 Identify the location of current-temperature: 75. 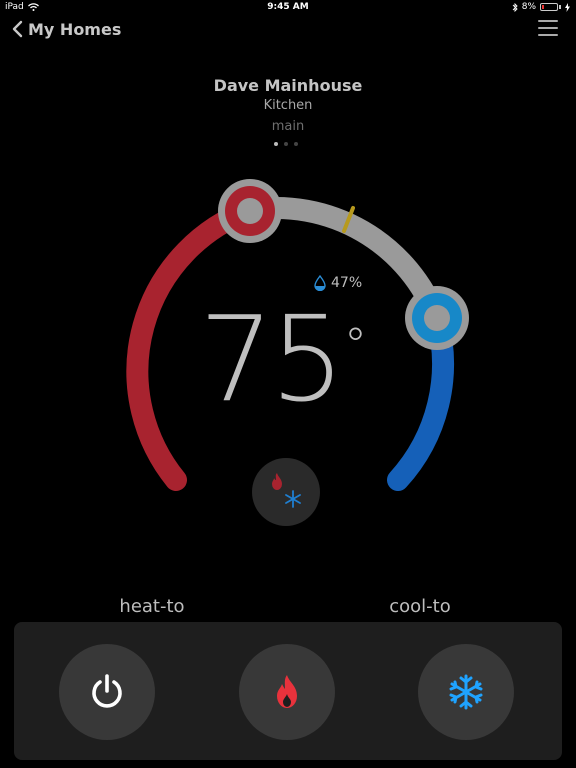
(271, 359).